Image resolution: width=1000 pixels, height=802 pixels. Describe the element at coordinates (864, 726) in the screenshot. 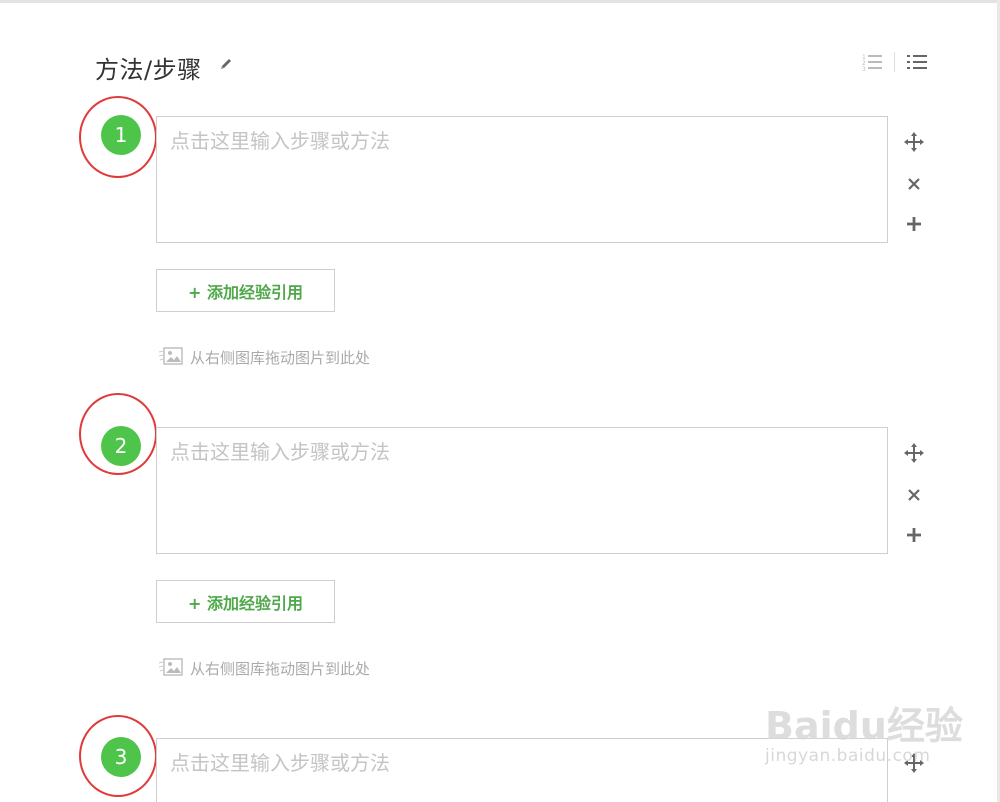

I see `watermark-logo-text: Baidu经验` at that location.